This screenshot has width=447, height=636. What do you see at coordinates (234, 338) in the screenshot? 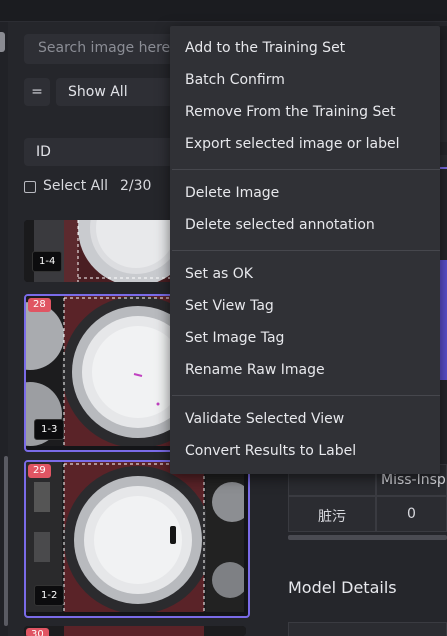
I see `menu-item-set-image-tag: Set Image Tag` at bounding box center [234, 338].